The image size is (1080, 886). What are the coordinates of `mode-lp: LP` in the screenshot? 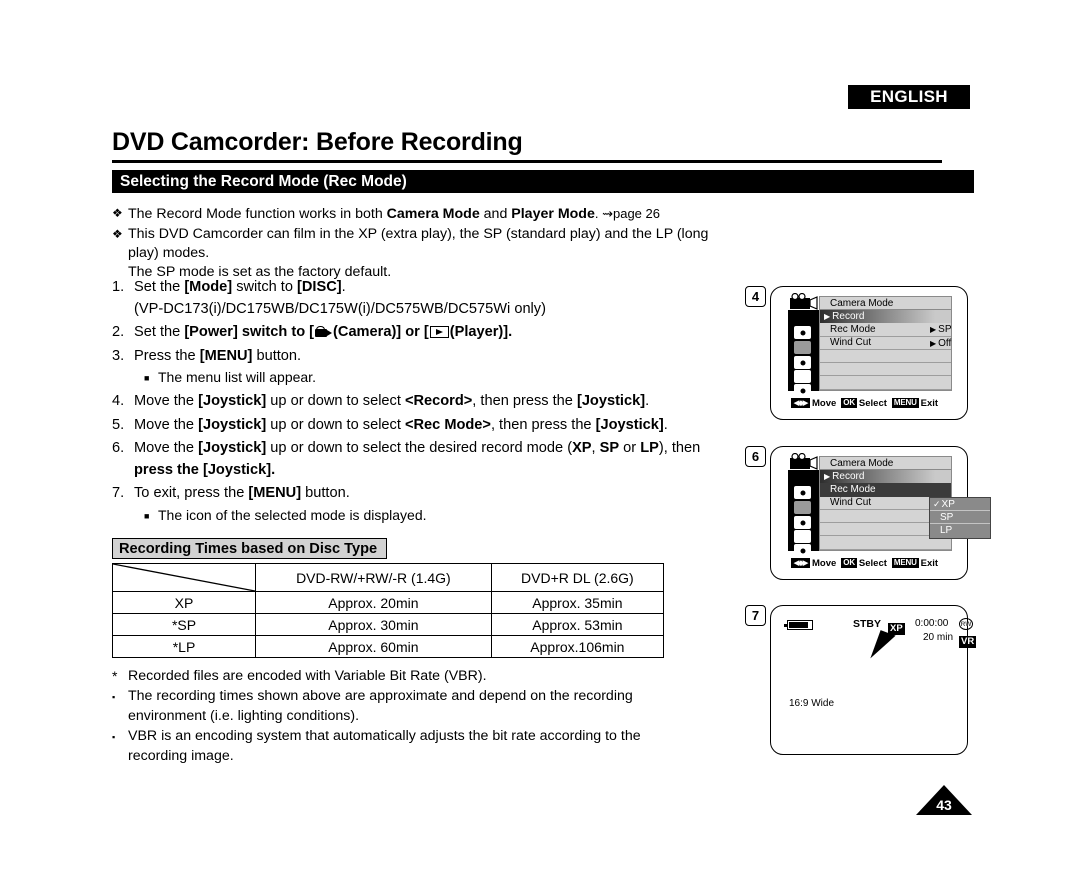 It's located at (649, 448).